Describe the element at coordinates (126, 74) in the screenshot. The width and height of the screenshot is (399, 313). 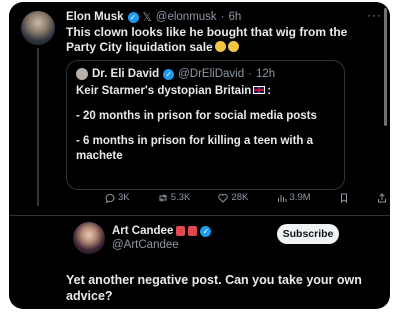
I see `quoted-author-name: Dr. Eli David` at that location.